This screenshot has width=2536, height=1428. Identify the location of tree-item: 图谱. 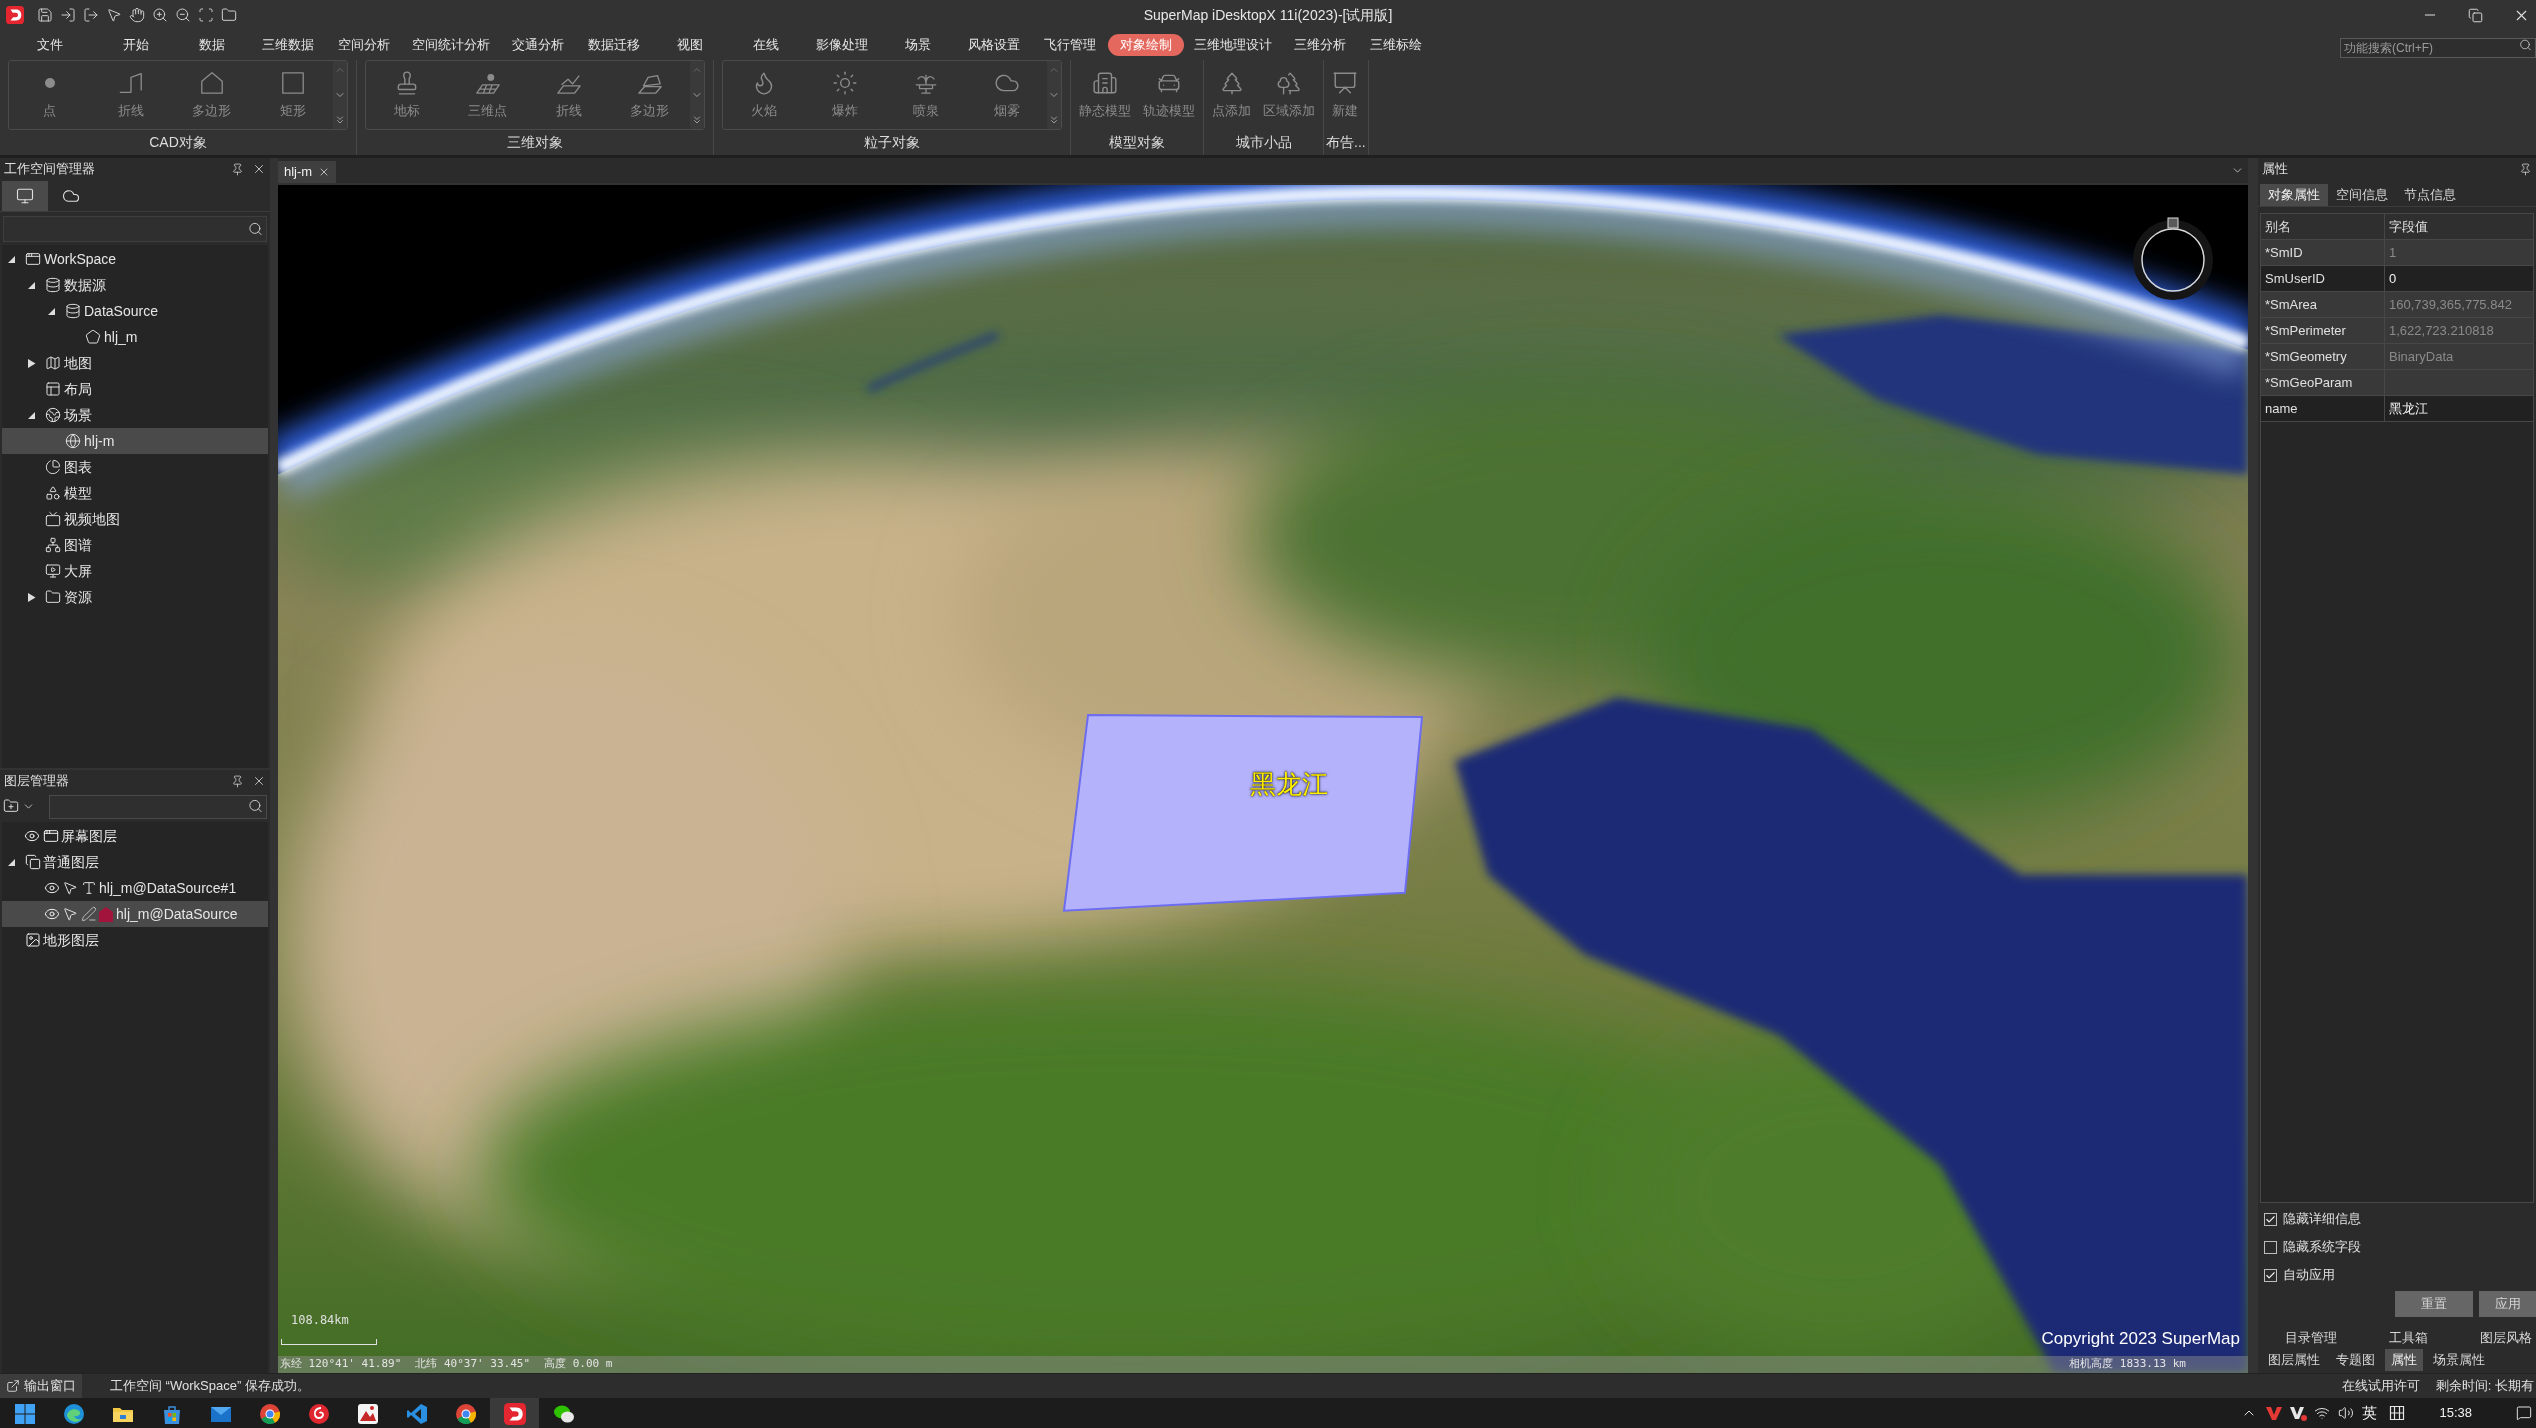
(135, 545).